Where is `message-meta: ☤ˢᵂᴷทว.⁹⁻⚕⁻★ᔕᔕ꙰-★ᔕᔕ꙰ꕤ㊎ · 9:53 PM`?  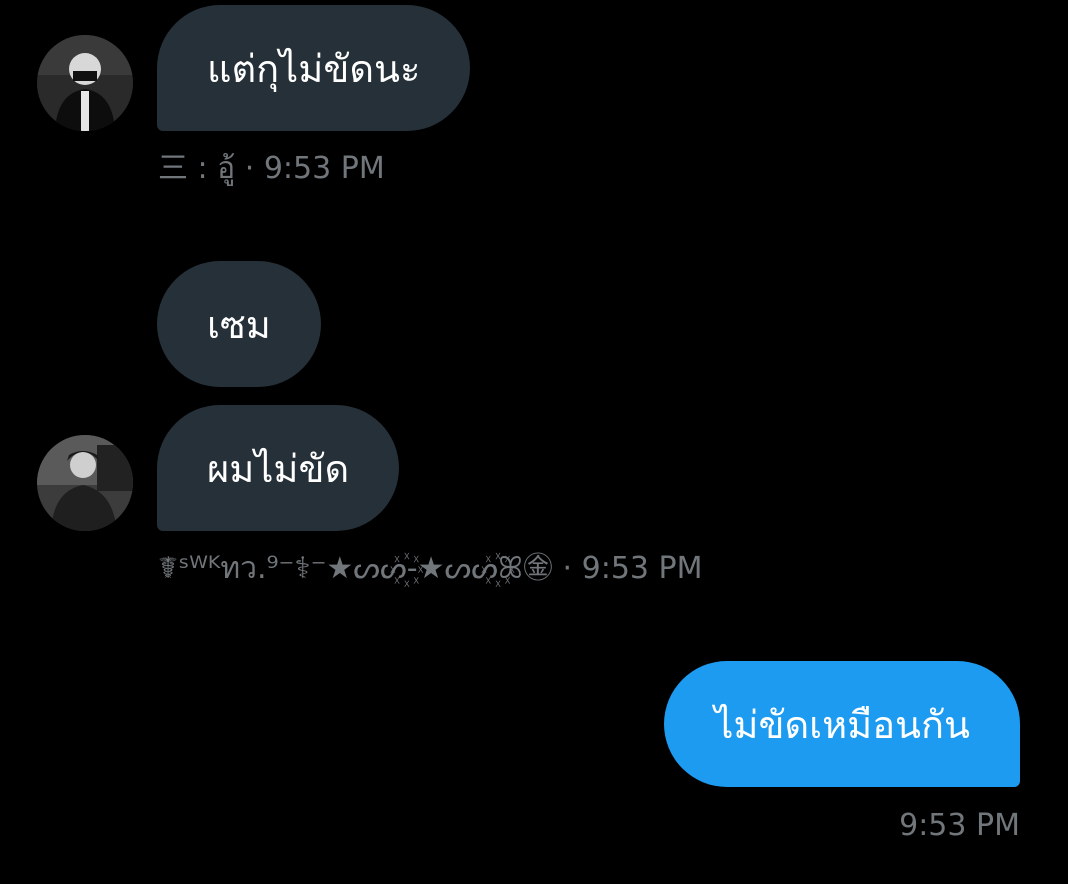 message-meta: ☤ˢᵂᴷทว.⁹⁻⚕⁻★ᔕᔕ꙰-★ᔕᔕ꙰ꕤ㊎ · 9:53 PM is located at coordinates (430, 569).